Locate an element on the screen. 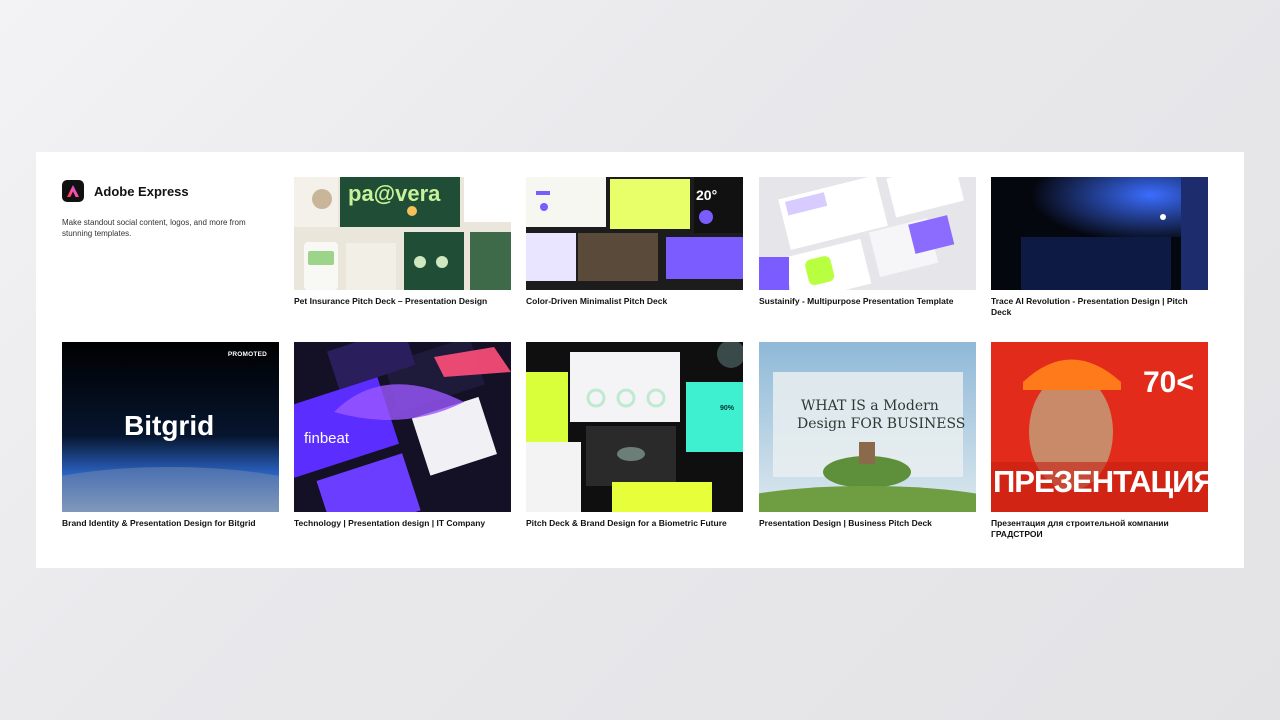  template-card-color-driven: 20° Color-Driven Minimalist Pitch Deck is located at coordinates (634, 242).